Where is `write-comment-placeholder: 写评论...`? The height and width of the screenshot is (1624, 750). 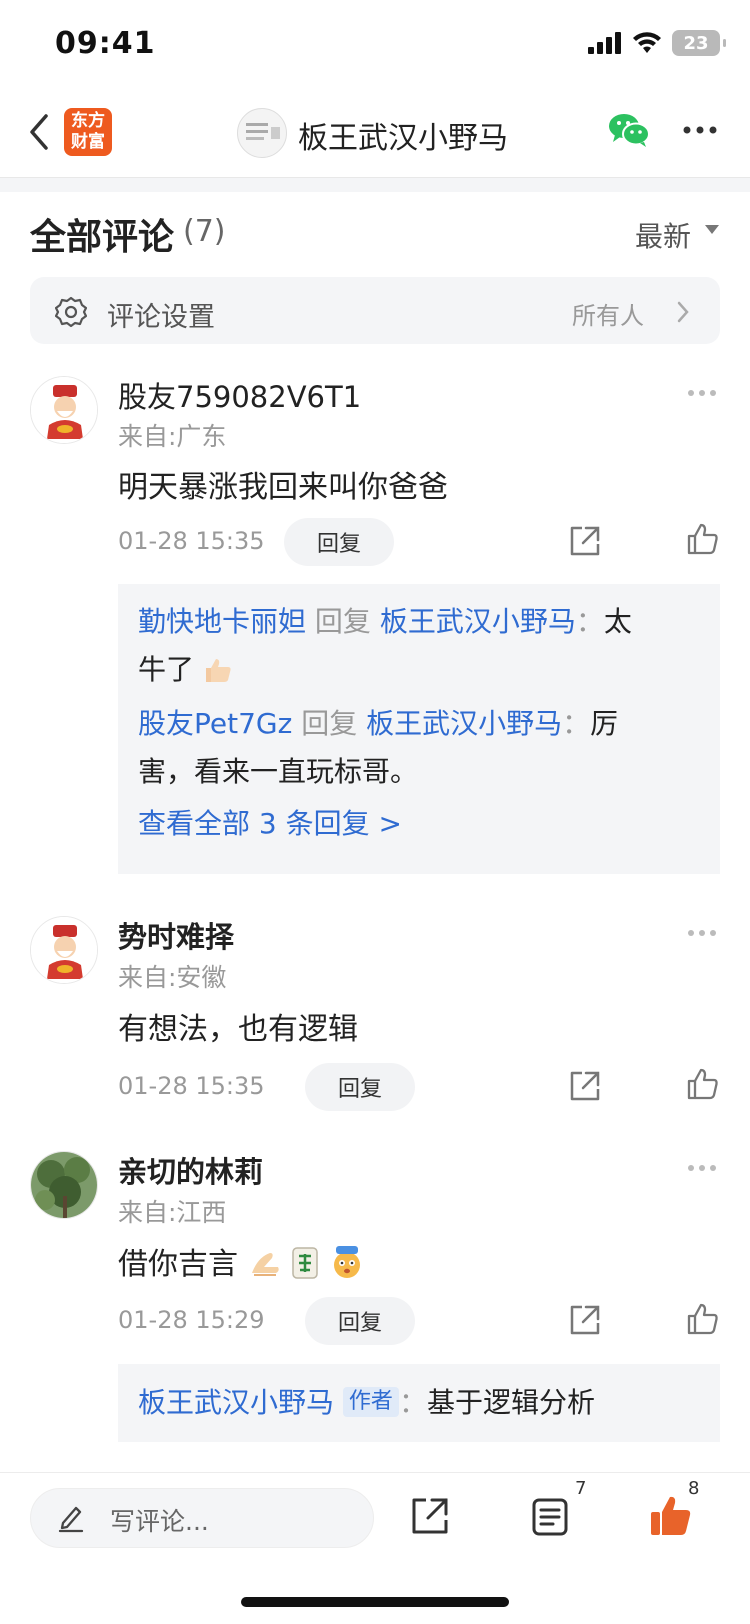
write-comment-placeholder: 写评论... is located at coordinates (159, 1520).